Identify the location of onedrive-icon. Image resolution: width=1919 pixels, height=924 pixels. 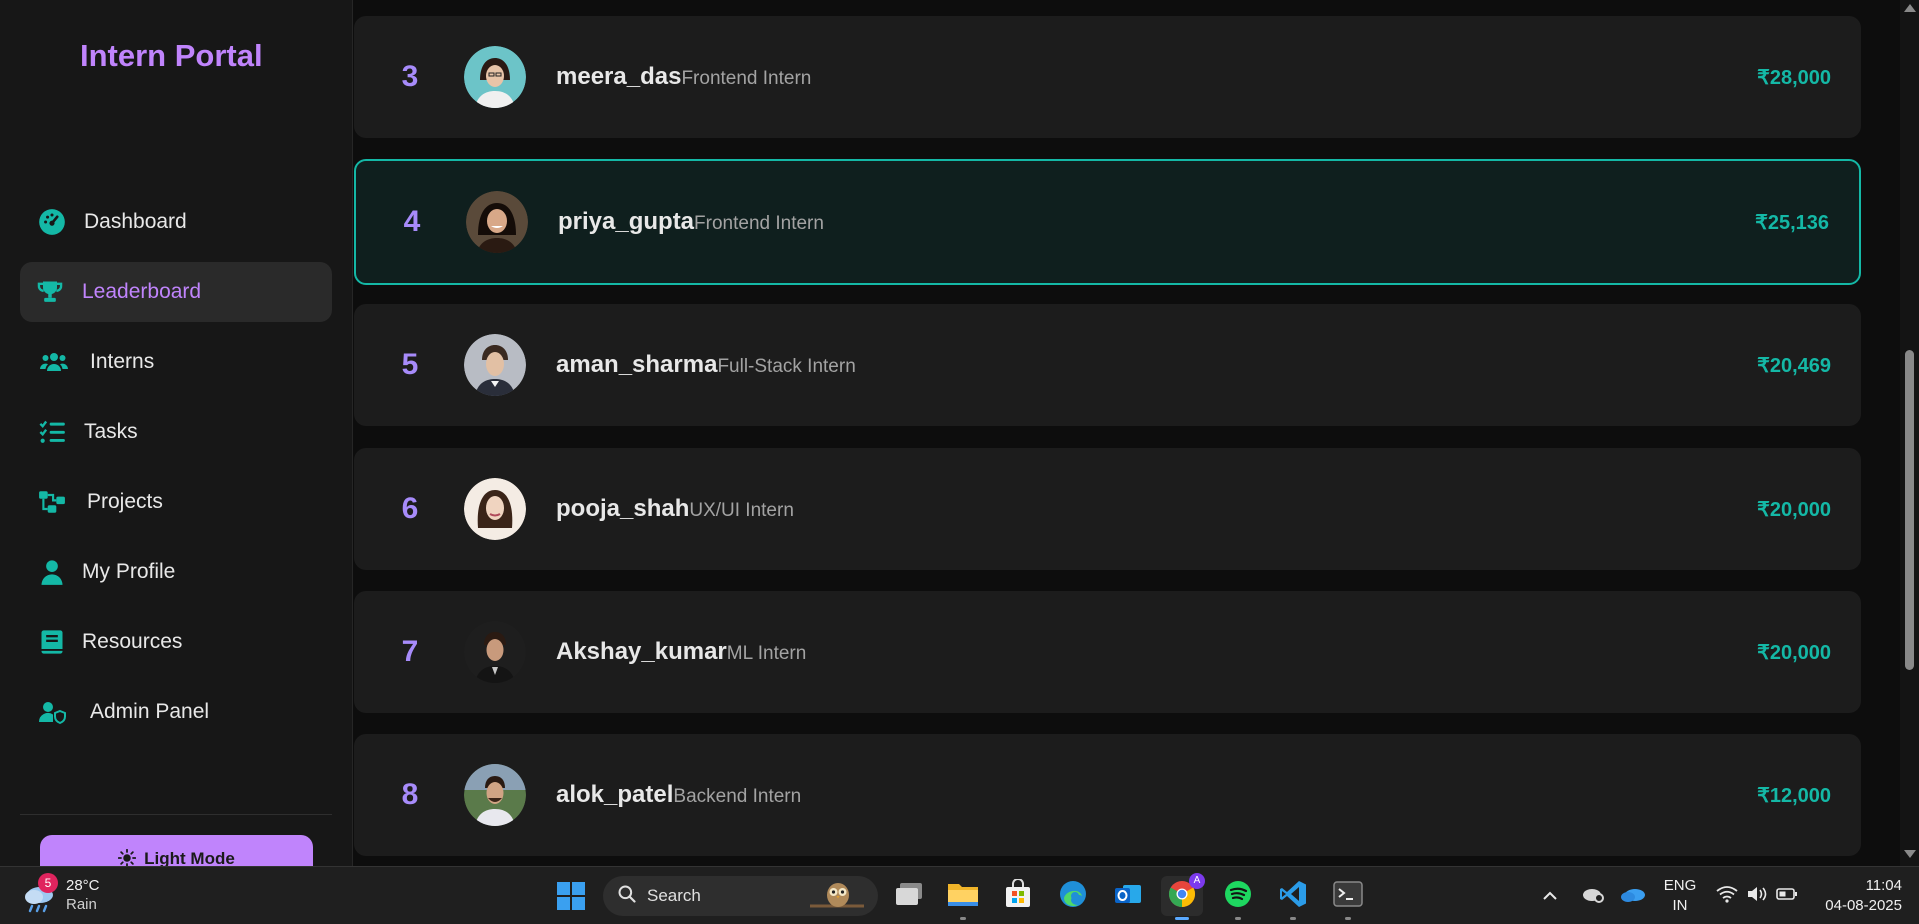
(1633, 896).